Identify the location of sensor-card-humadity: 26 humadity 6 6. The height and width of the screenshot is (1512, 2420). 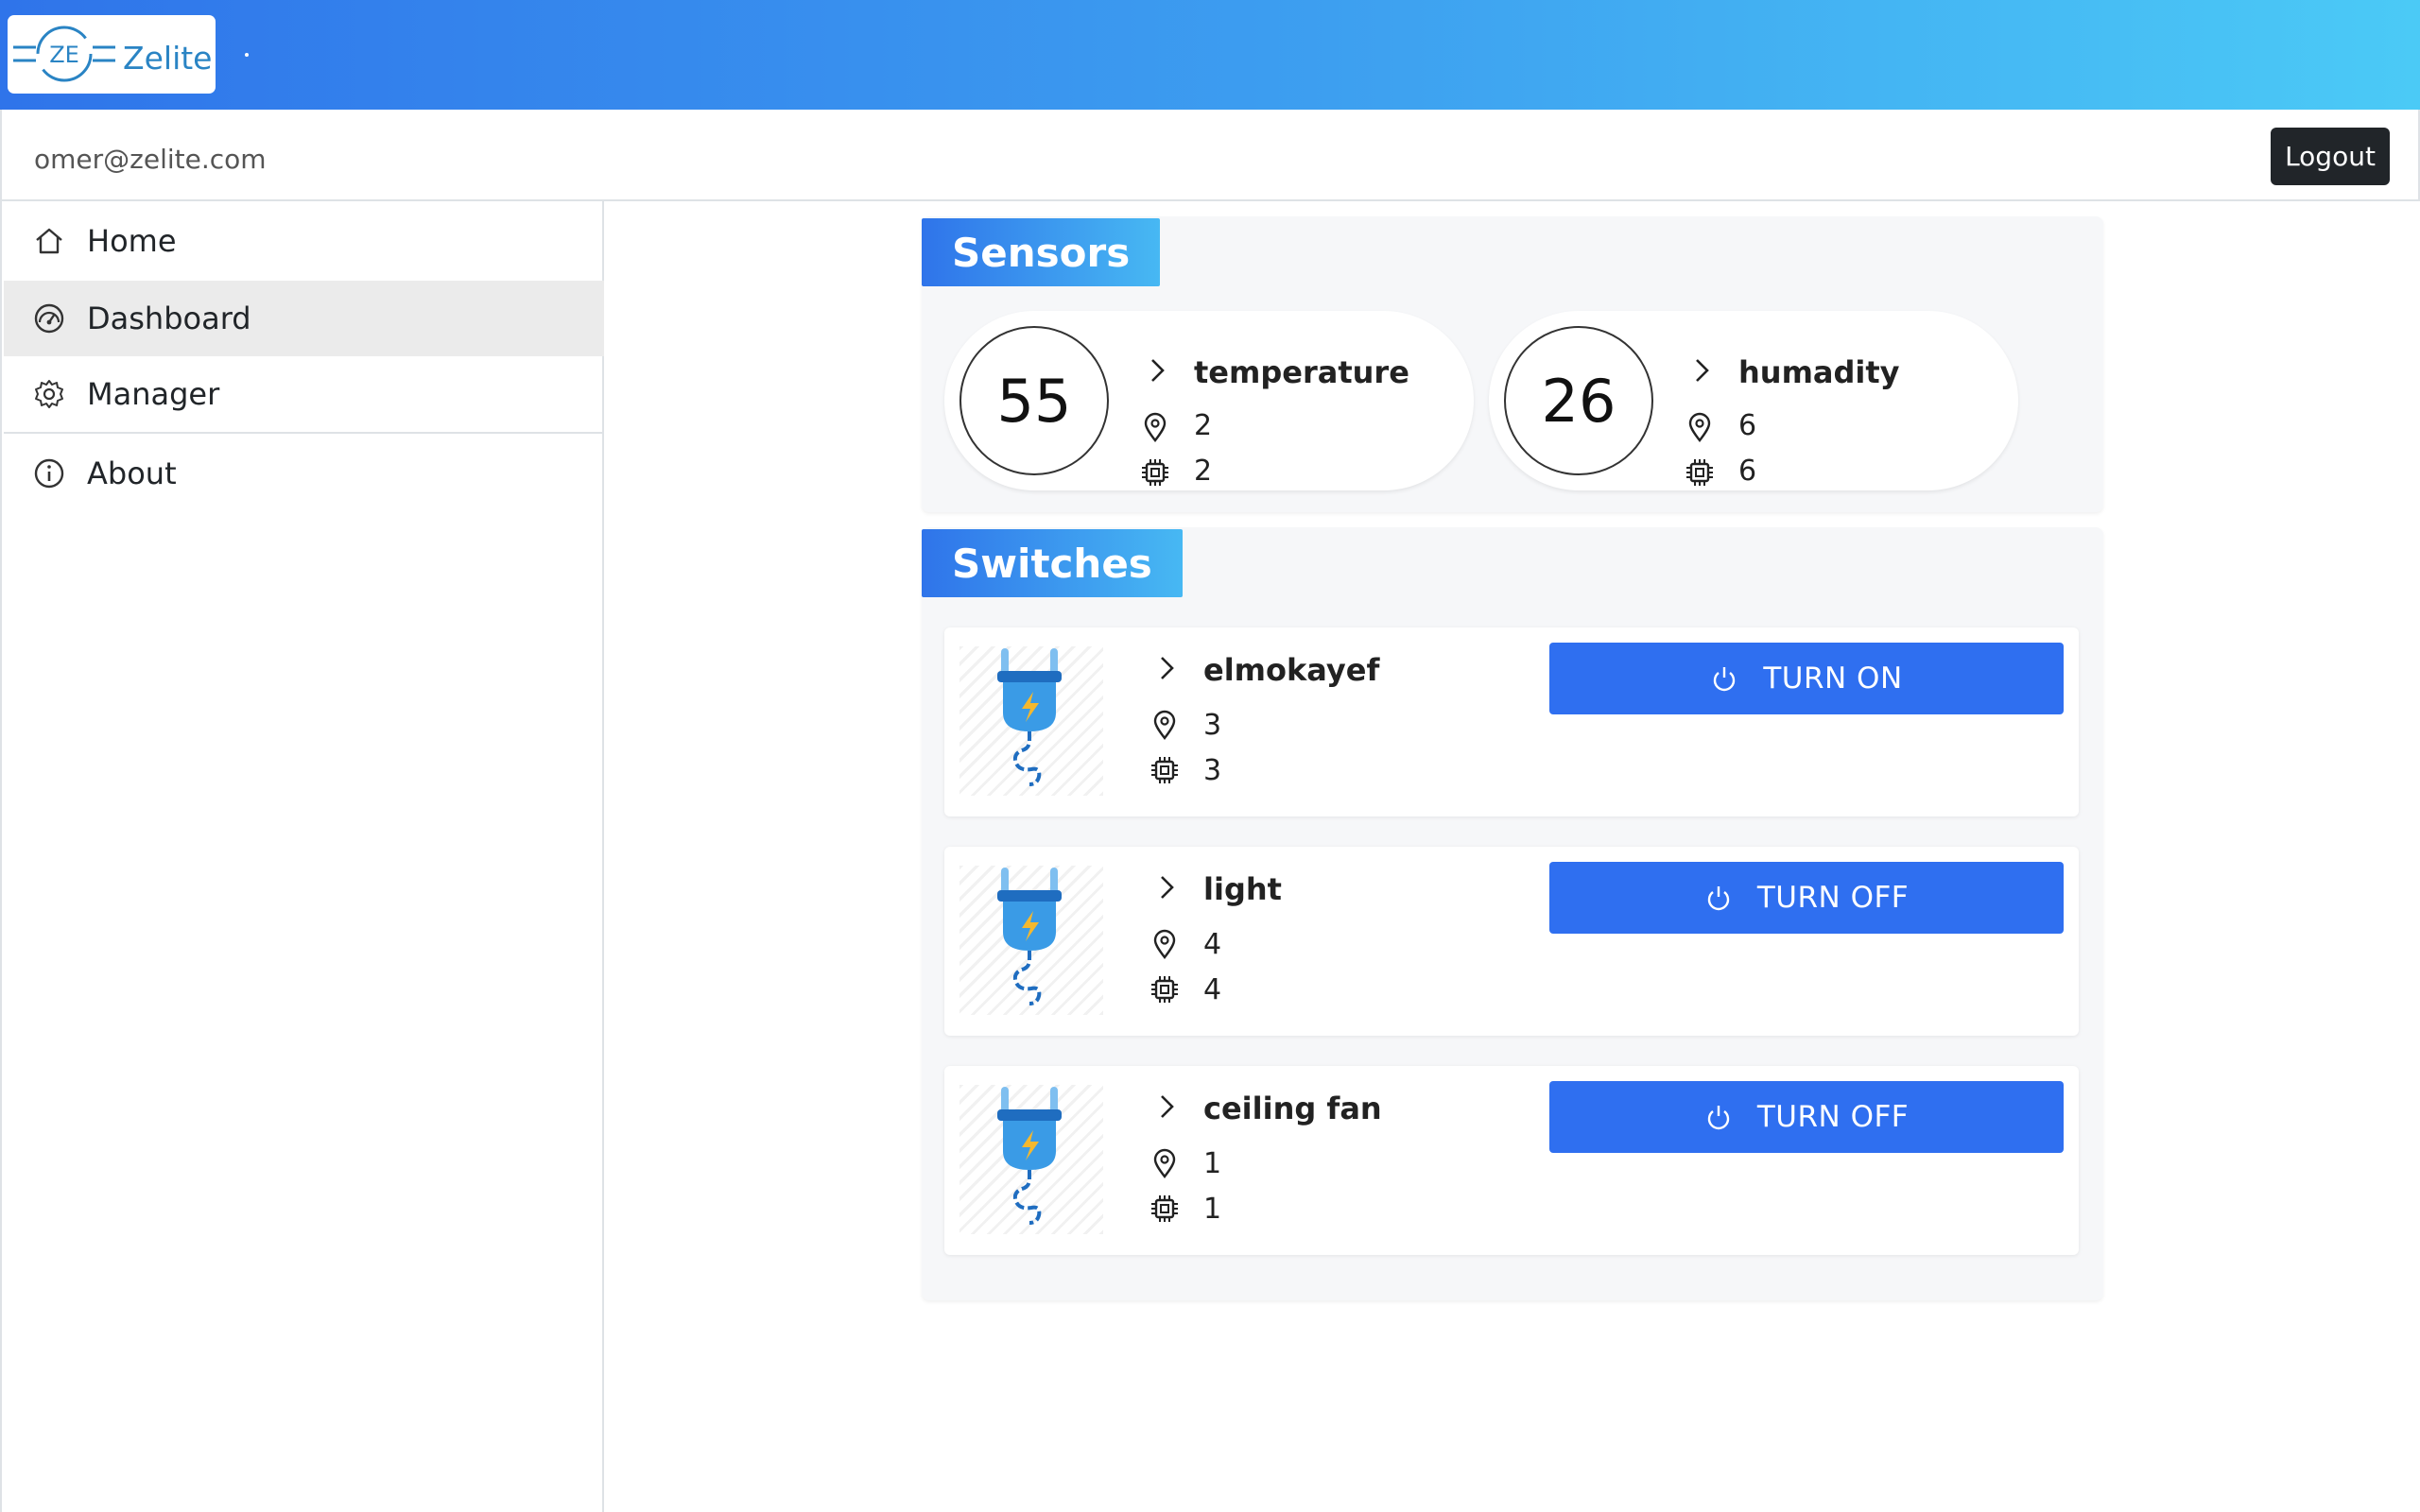
(1753, 400).